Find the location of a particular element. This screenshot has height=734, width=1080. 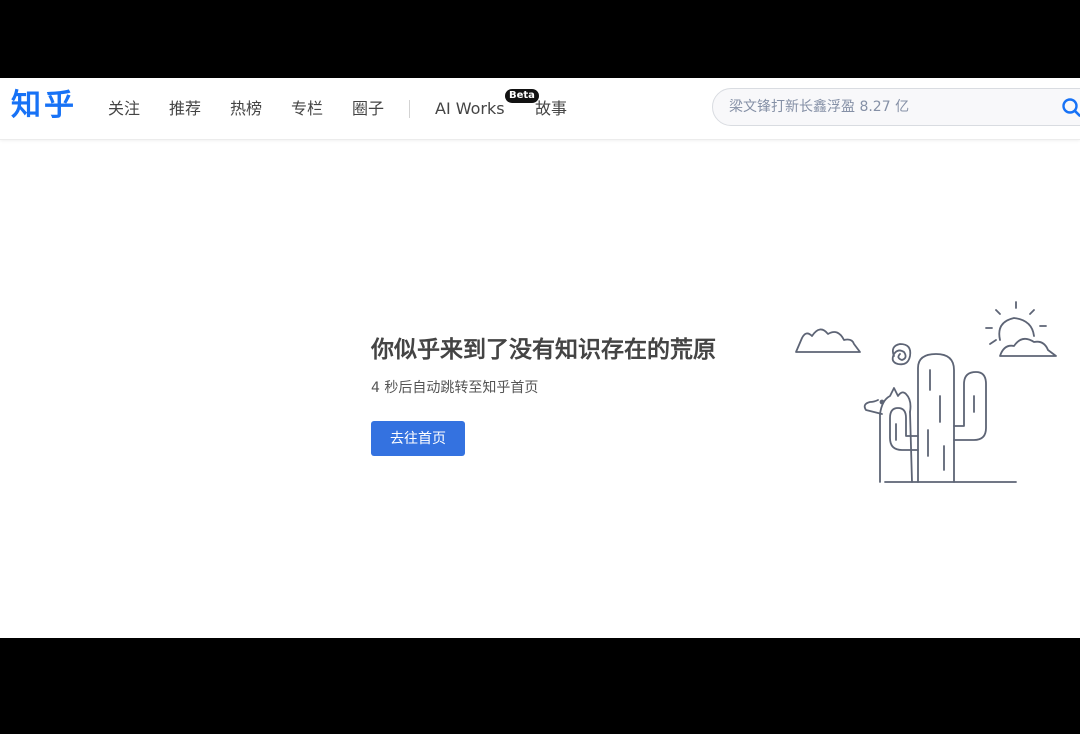

go-home-button: 去往首页 is located at coordinates (418, 438).